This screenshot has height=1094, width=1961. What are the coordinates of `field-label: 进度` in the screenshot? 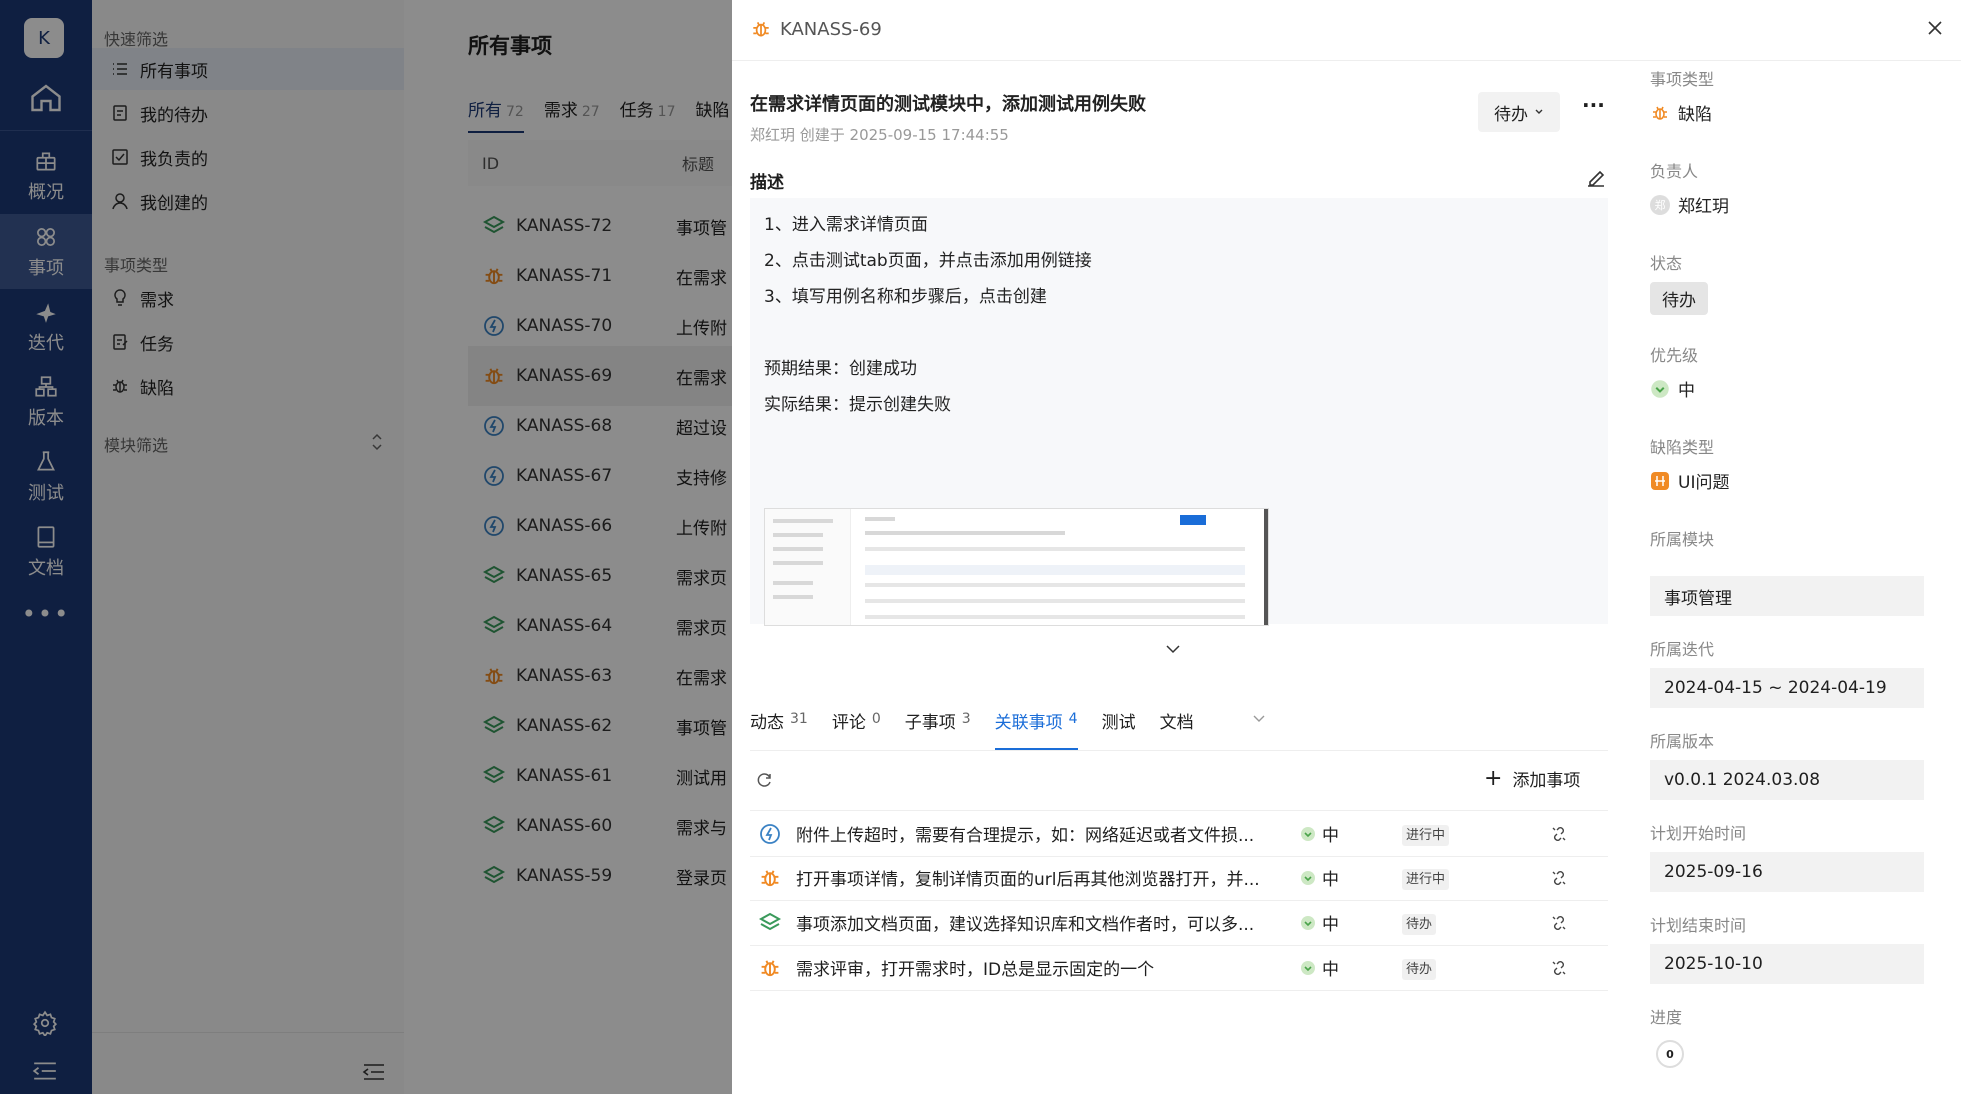 It's located at (1666, 1017).